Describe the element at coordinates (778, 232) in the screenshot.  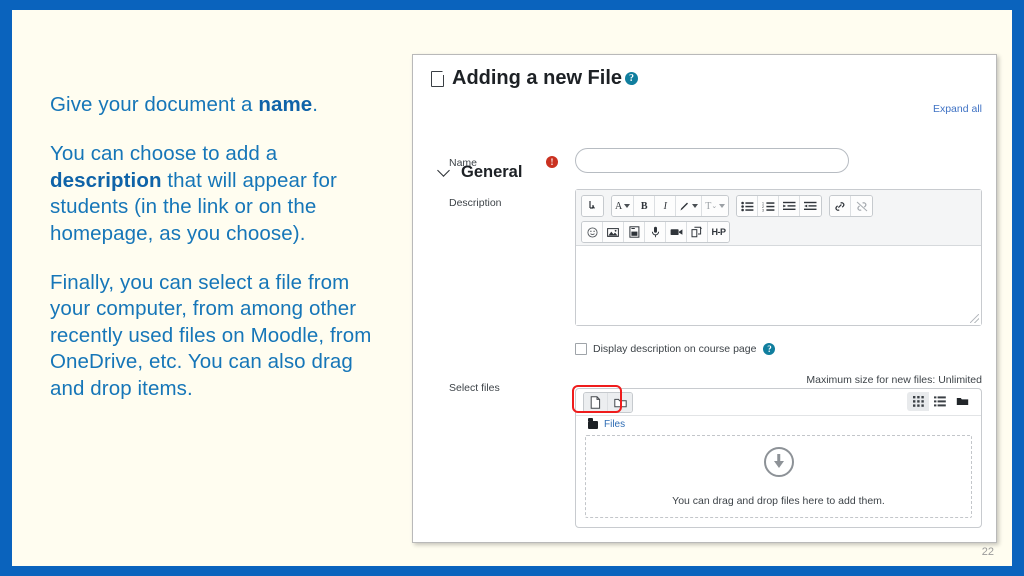
I see `editor-toolbar-row-2: H‑P` at that location.